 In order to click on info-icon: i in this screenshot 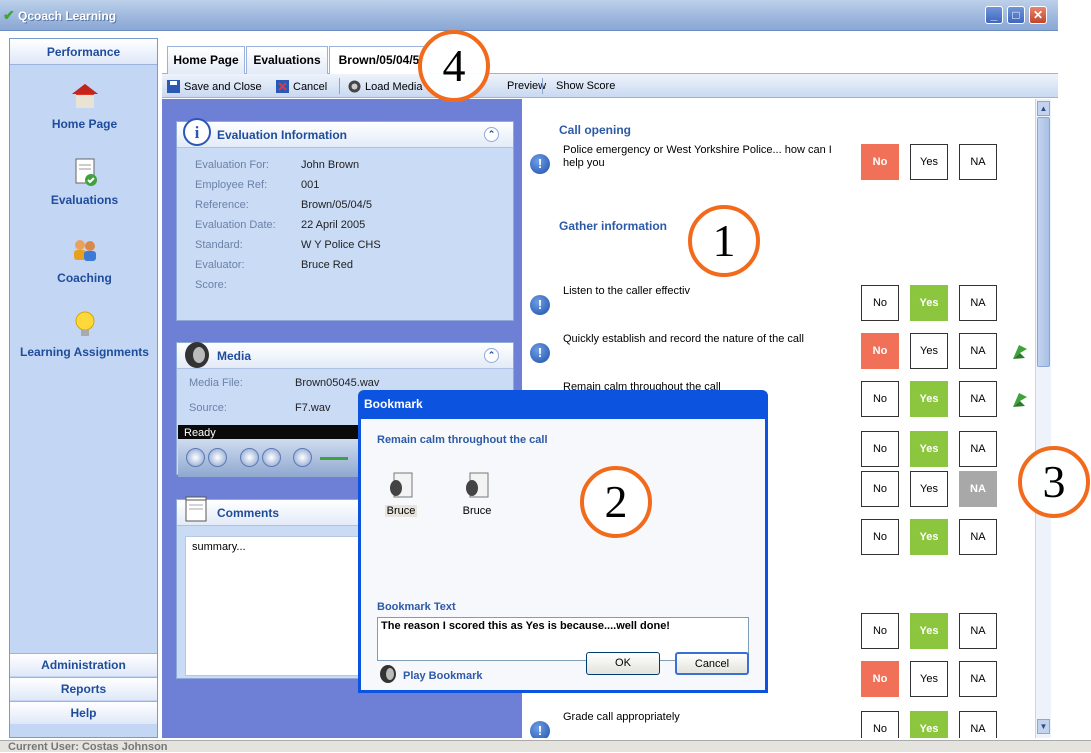, I will do `click(197, 132)`.